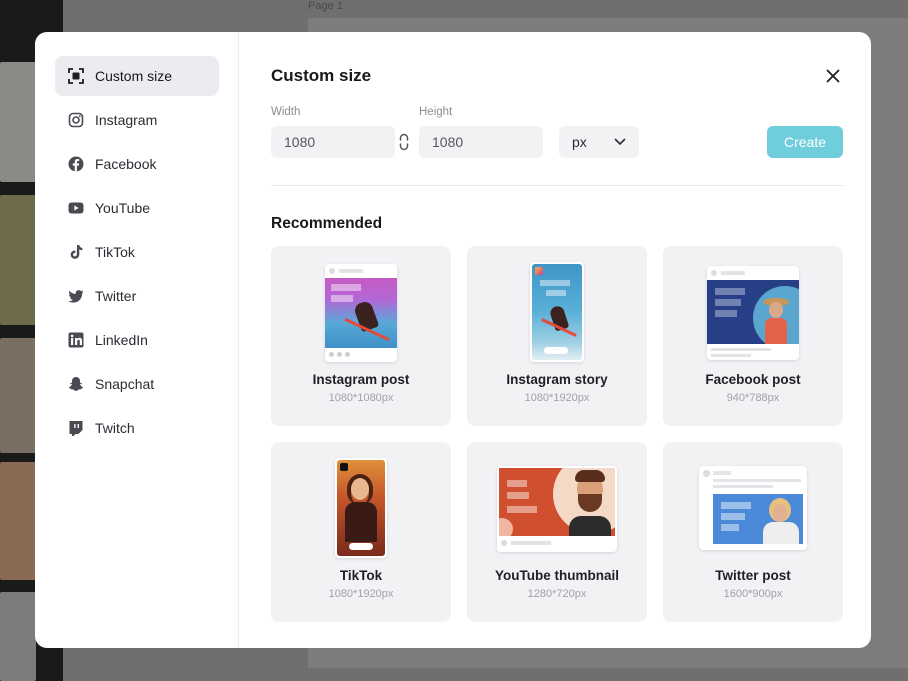  What do you see at coordinates (753, 398) in the screenshot?
I see `card-dimensions: 940*788px` at bounding box center [753, 398].